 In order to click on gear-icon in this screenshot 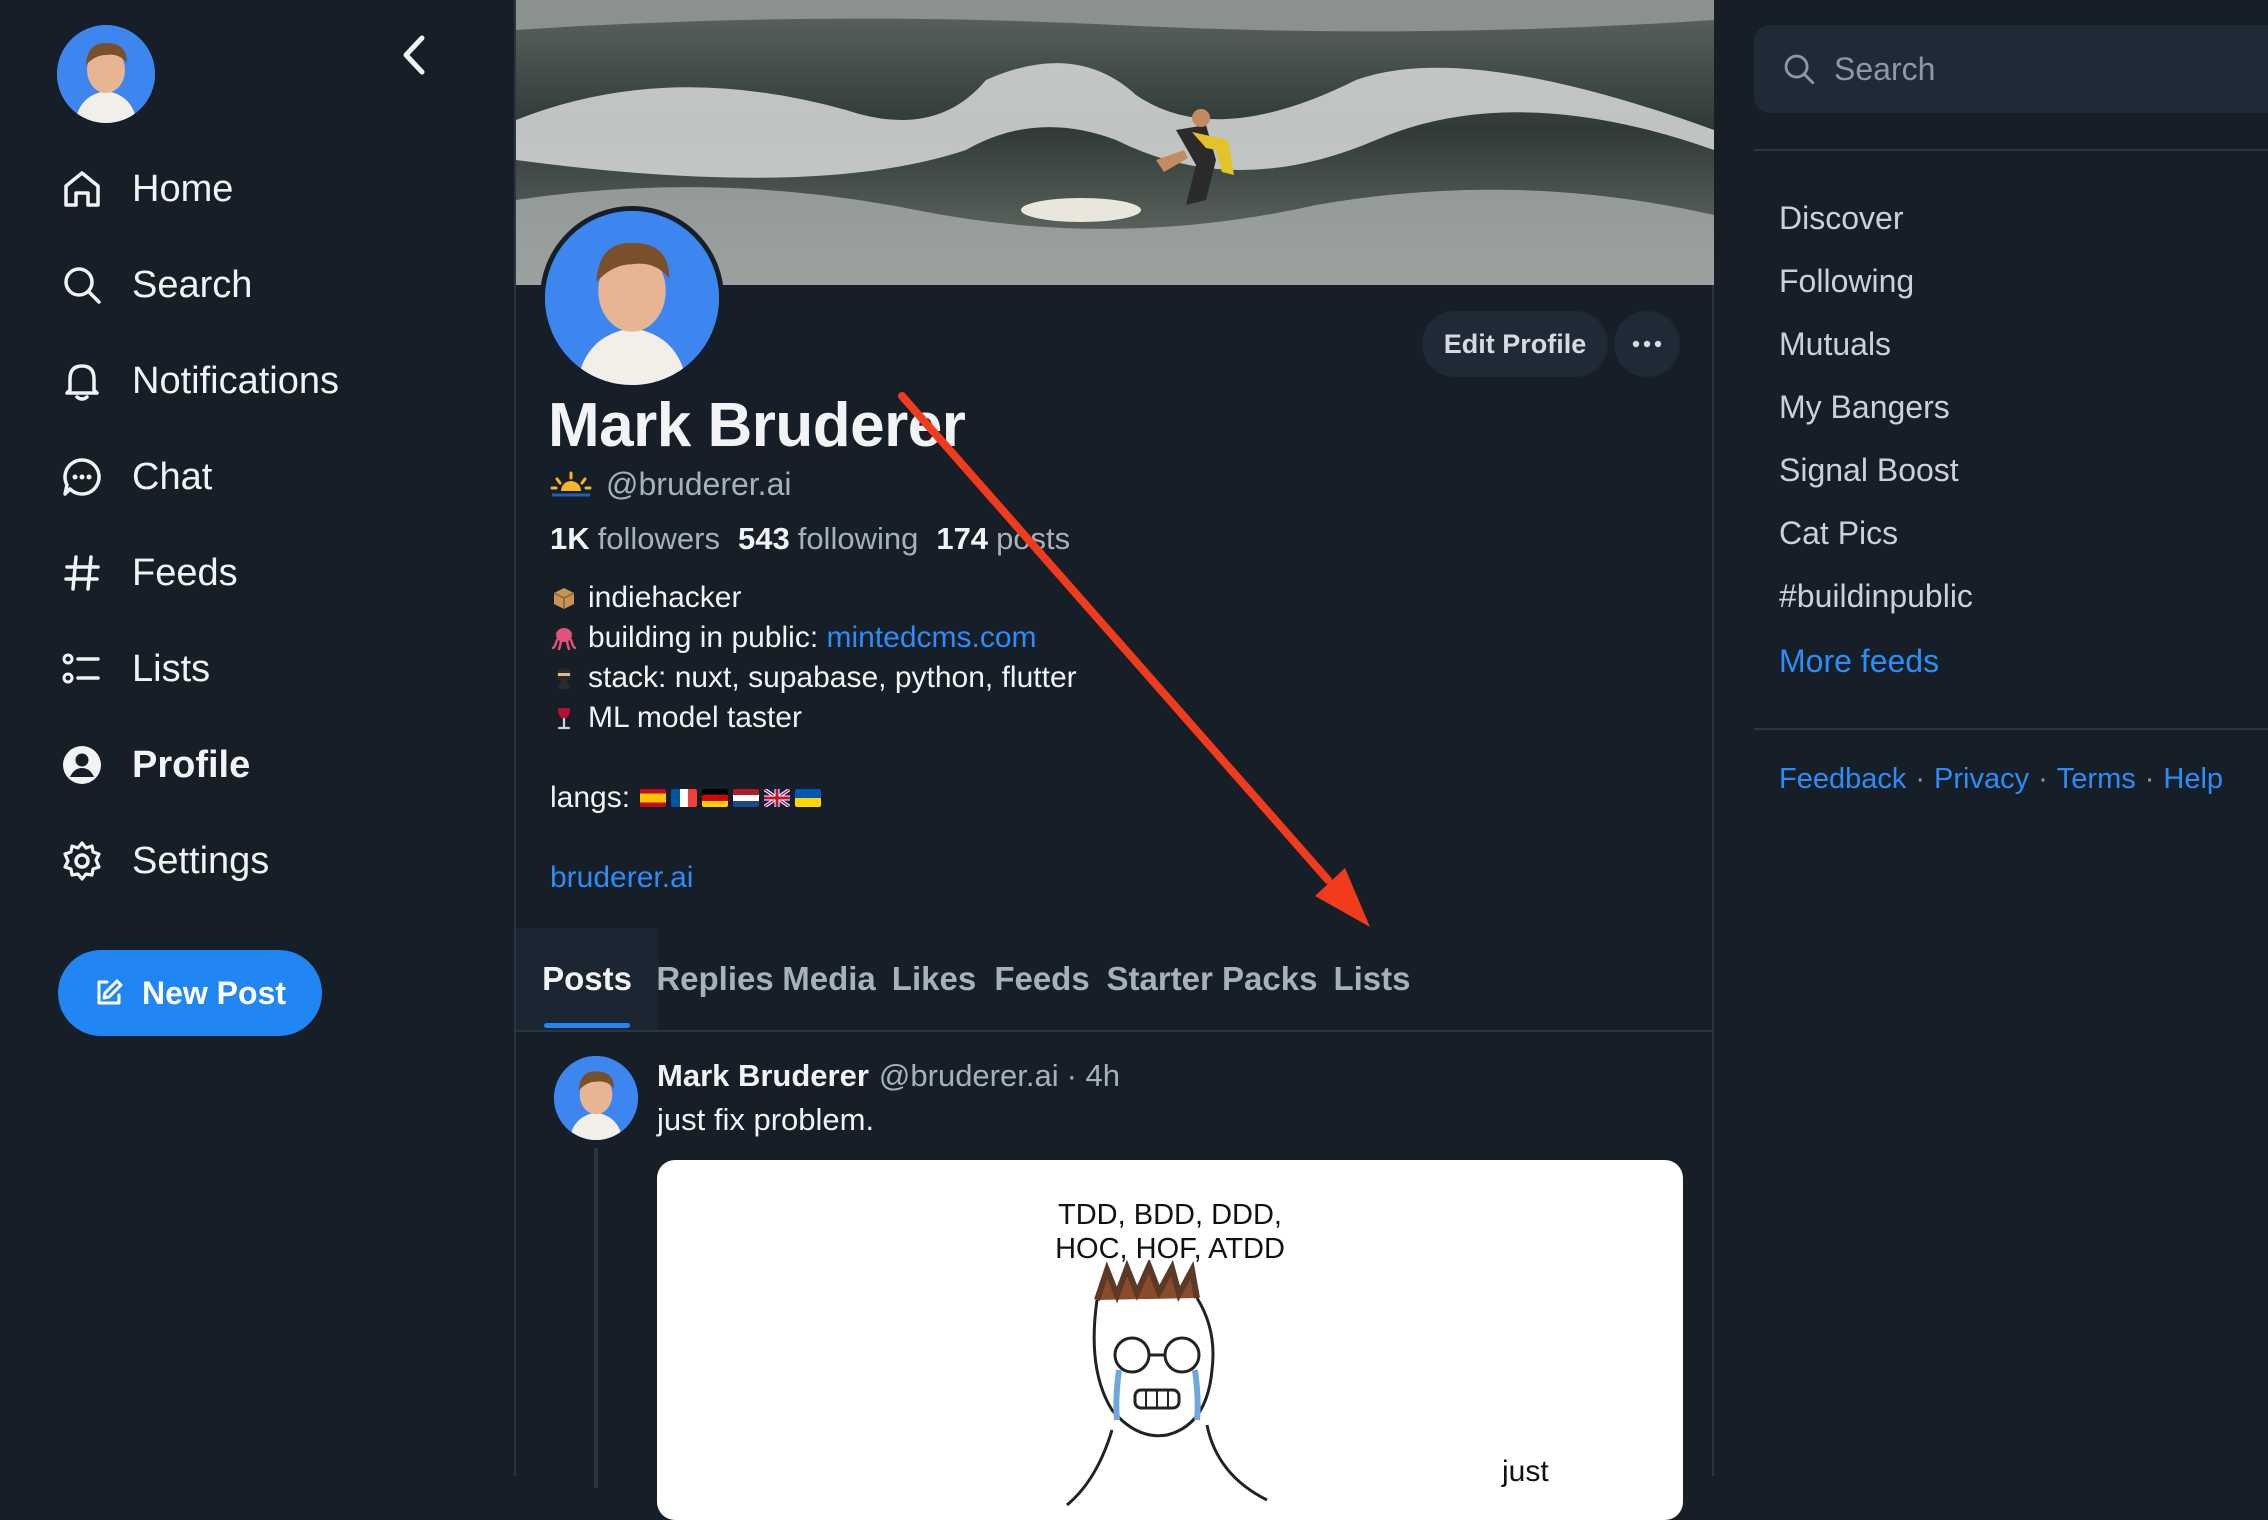, I will do `click(82, 861)`.